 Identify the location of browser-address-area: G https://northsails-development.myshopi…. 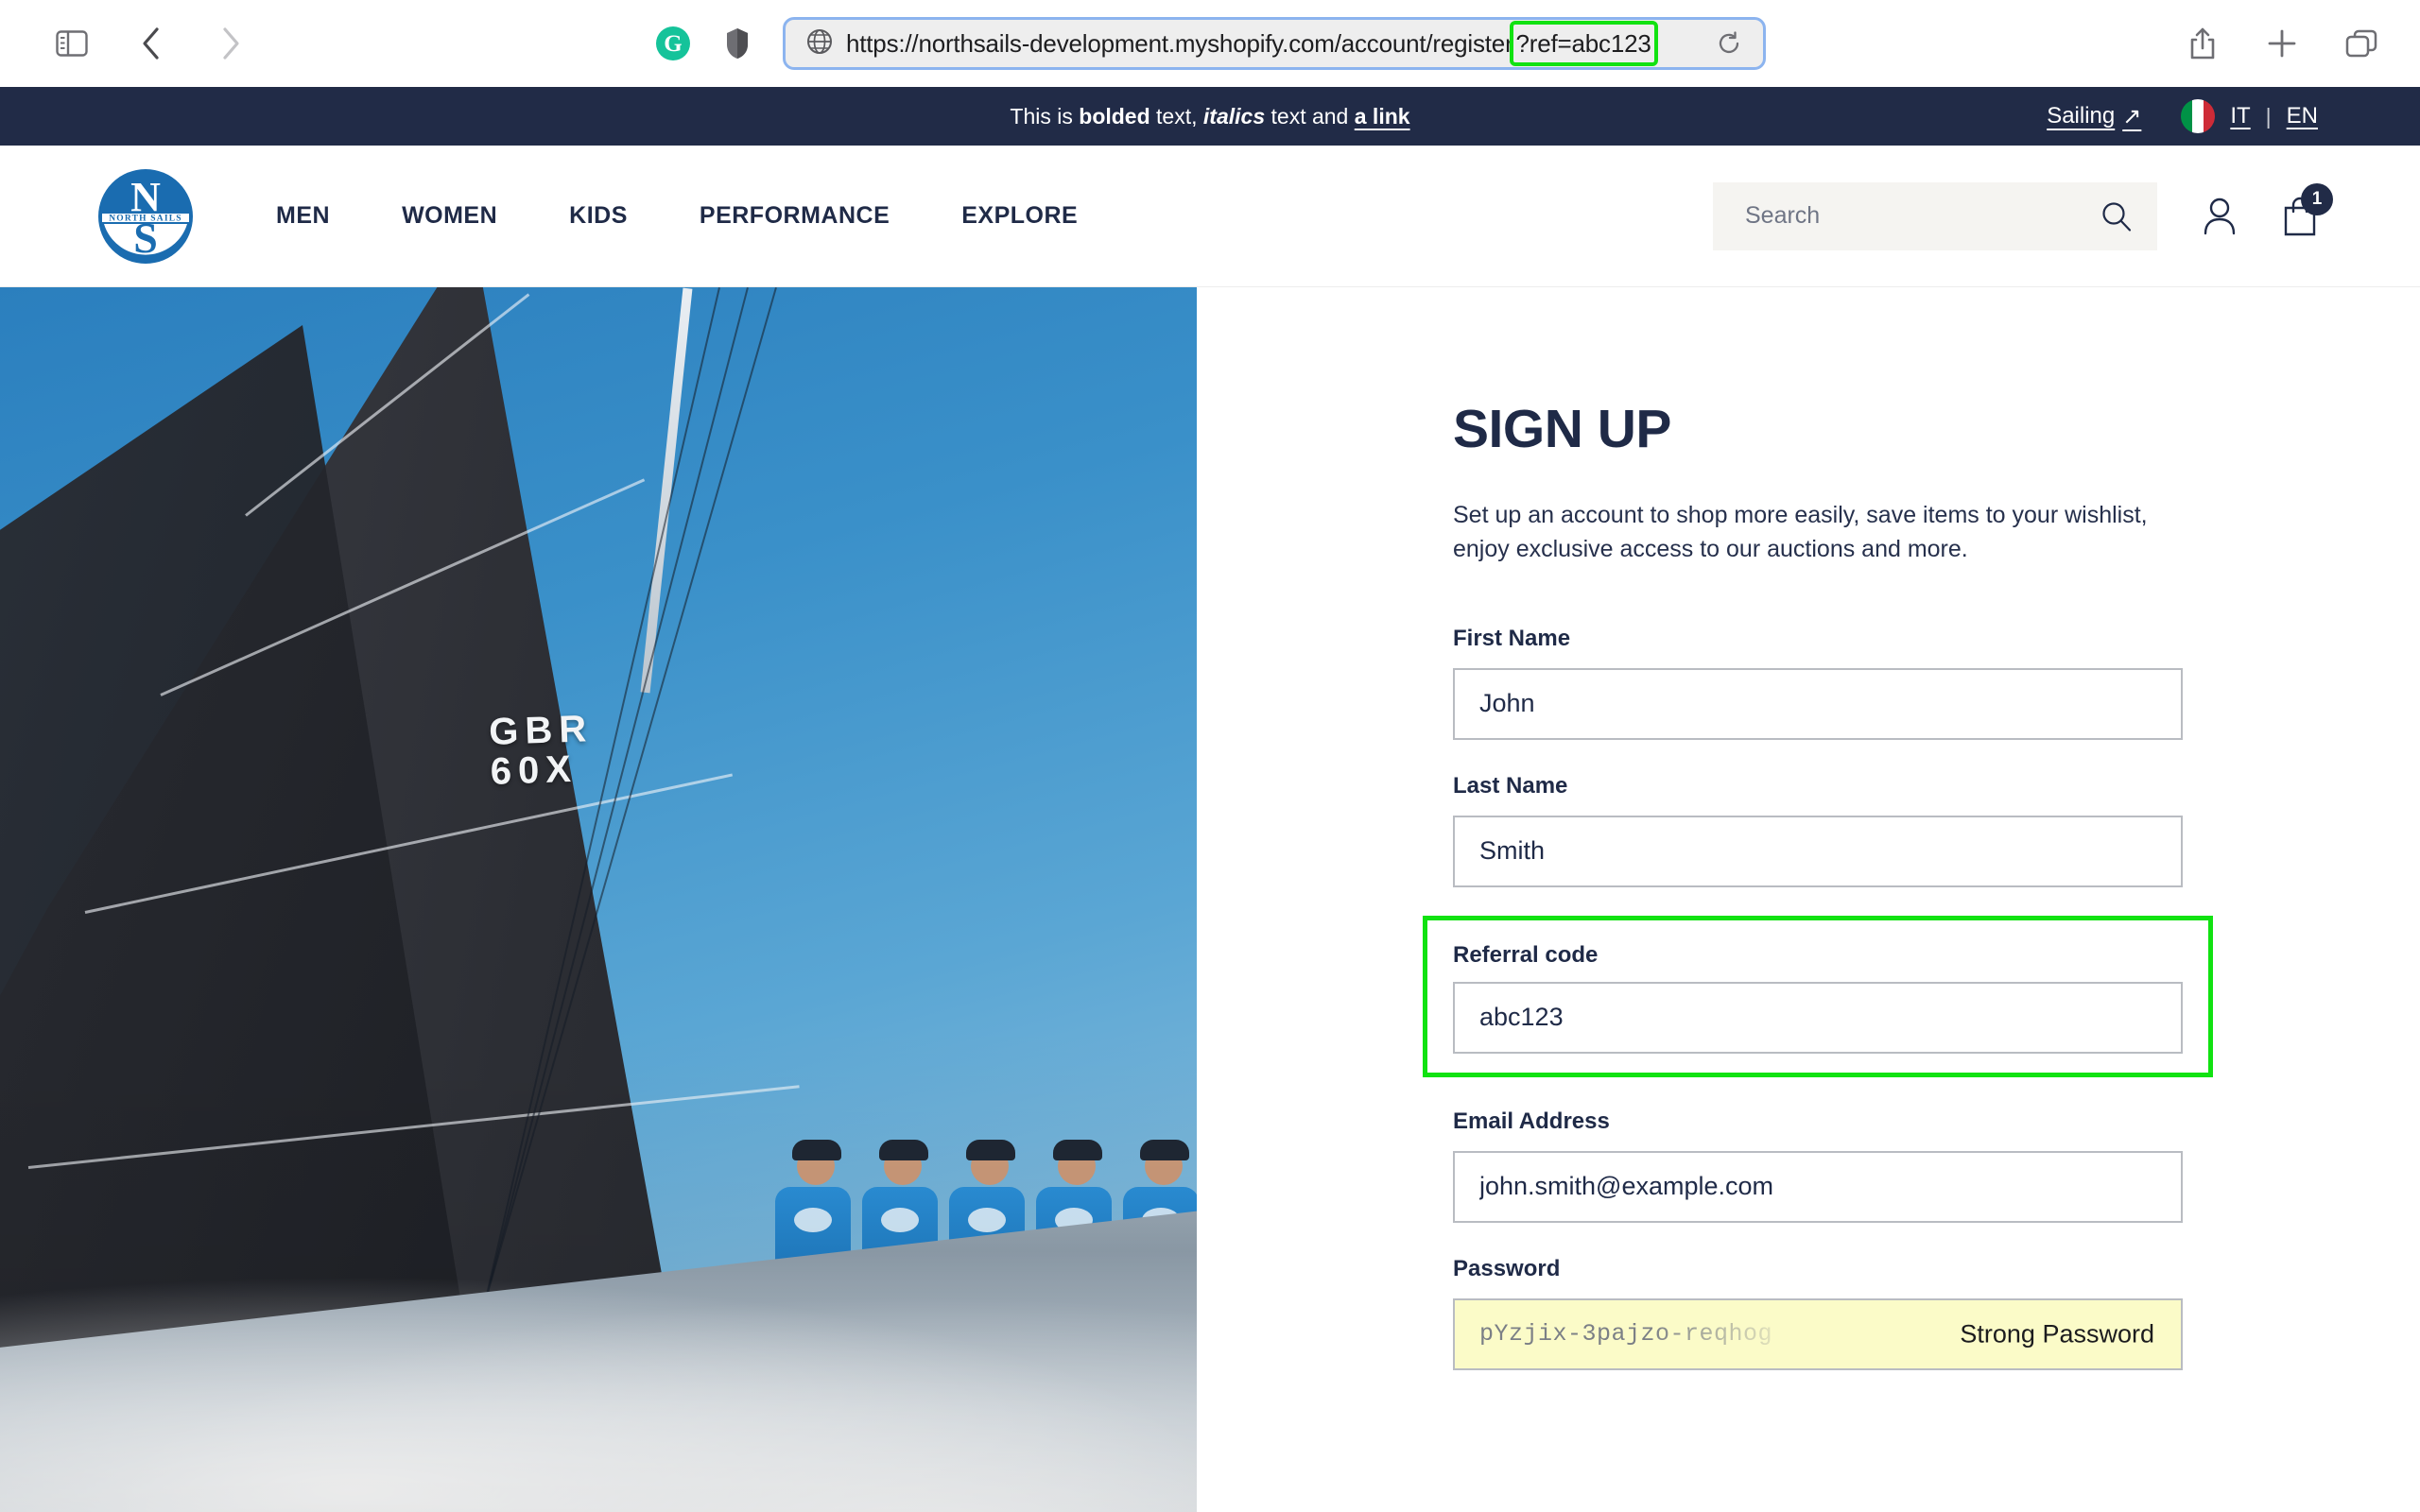
(1210, 43).